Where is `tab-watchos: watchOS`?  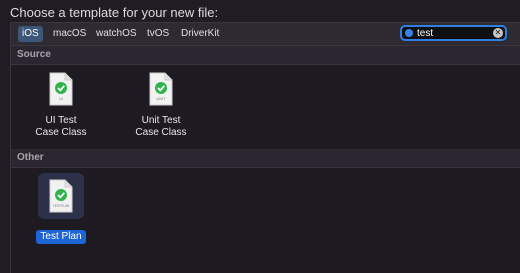 tab-watchos: watchOS is located at coordinates (116, 34).